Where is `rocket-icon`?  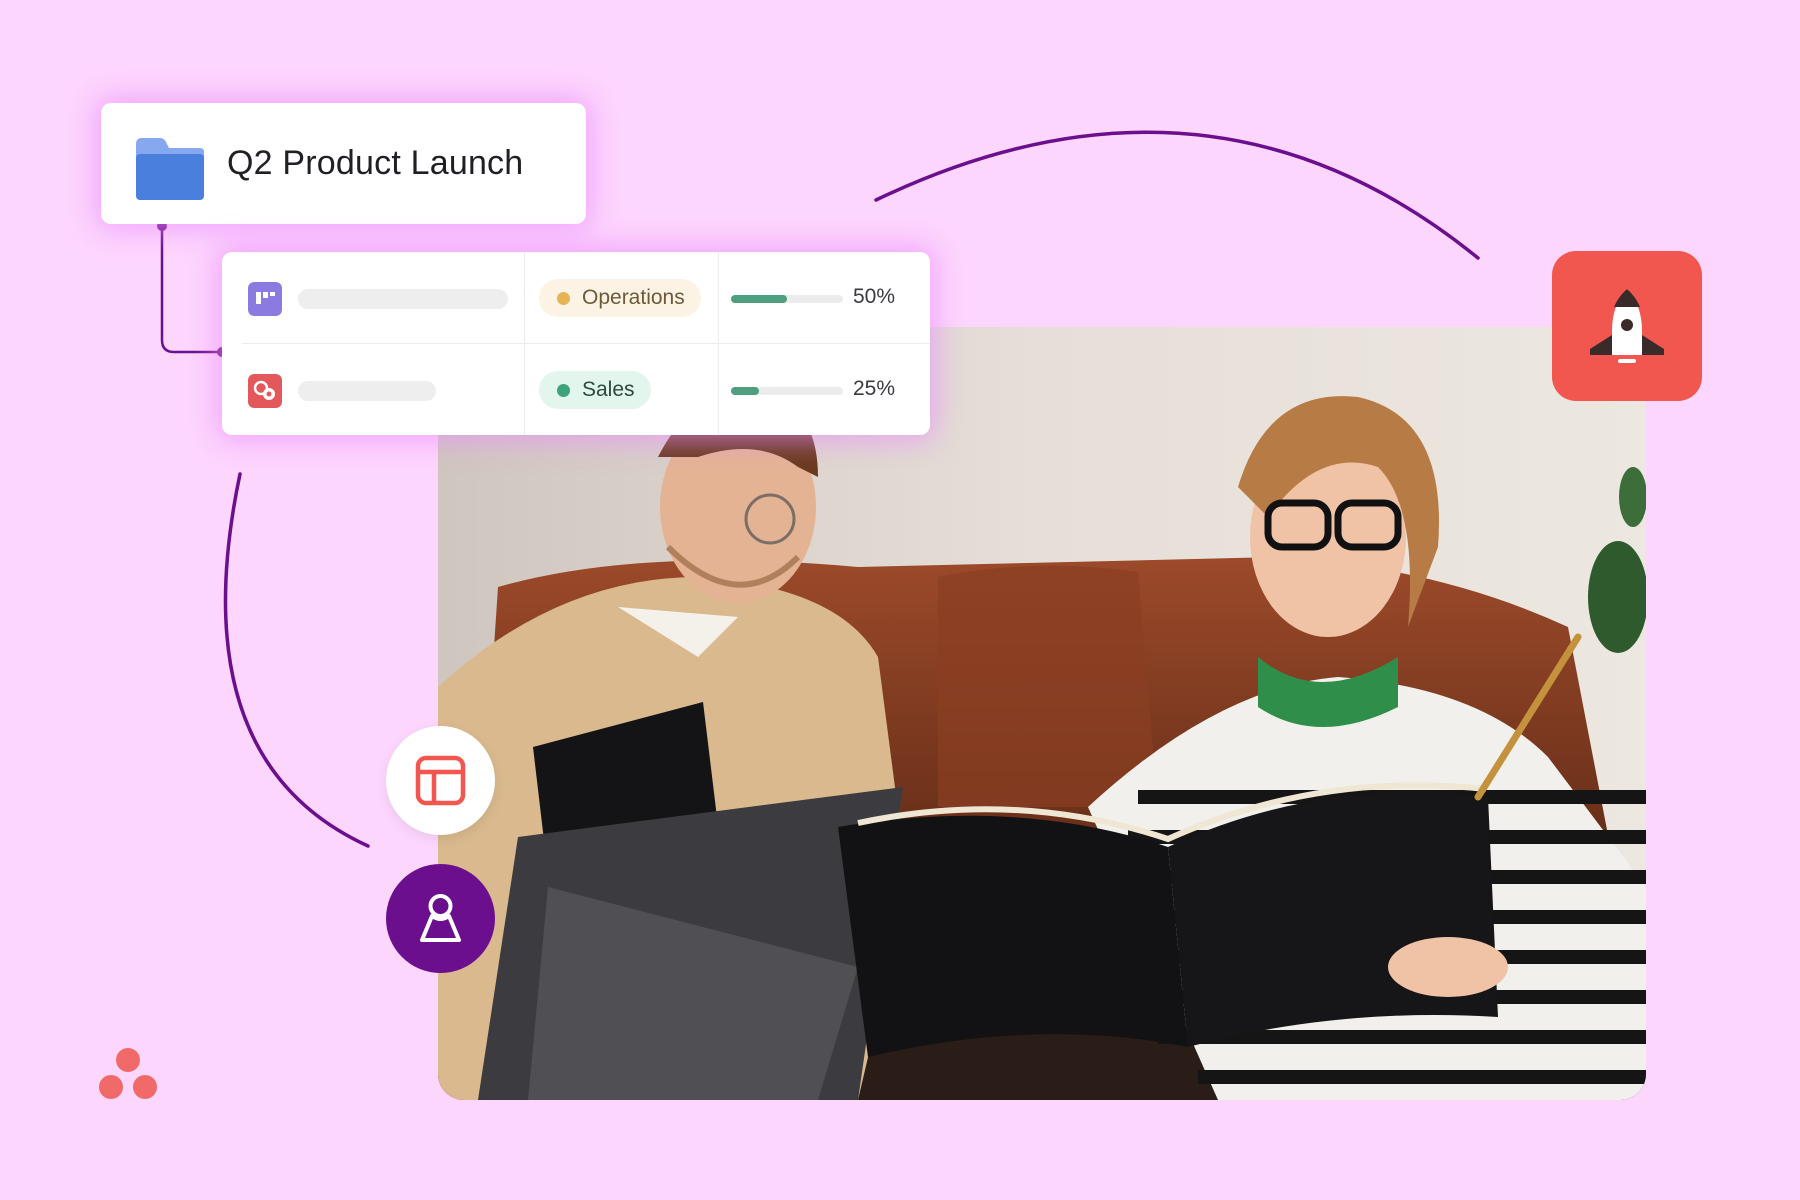
rocket-icon is located at coordinates (1627, 326).